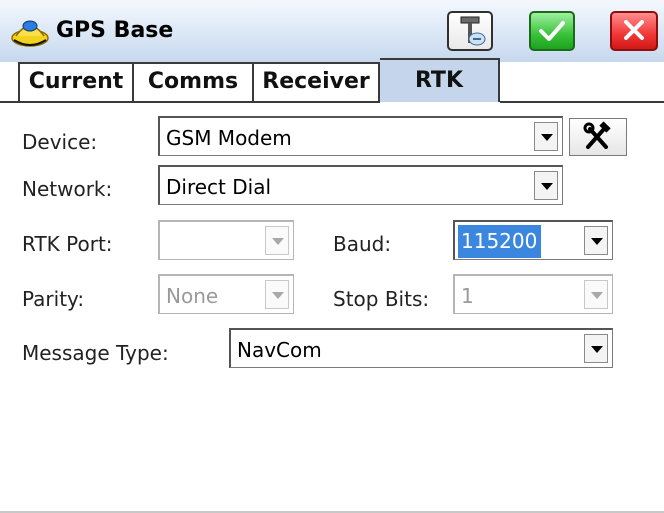 Image resolution: width=664 pixels, height=513 pixels. What do you see at coordinates (226, 294) in the screenshot?
I see `parity-select: None` at bounding box center [226, 294].